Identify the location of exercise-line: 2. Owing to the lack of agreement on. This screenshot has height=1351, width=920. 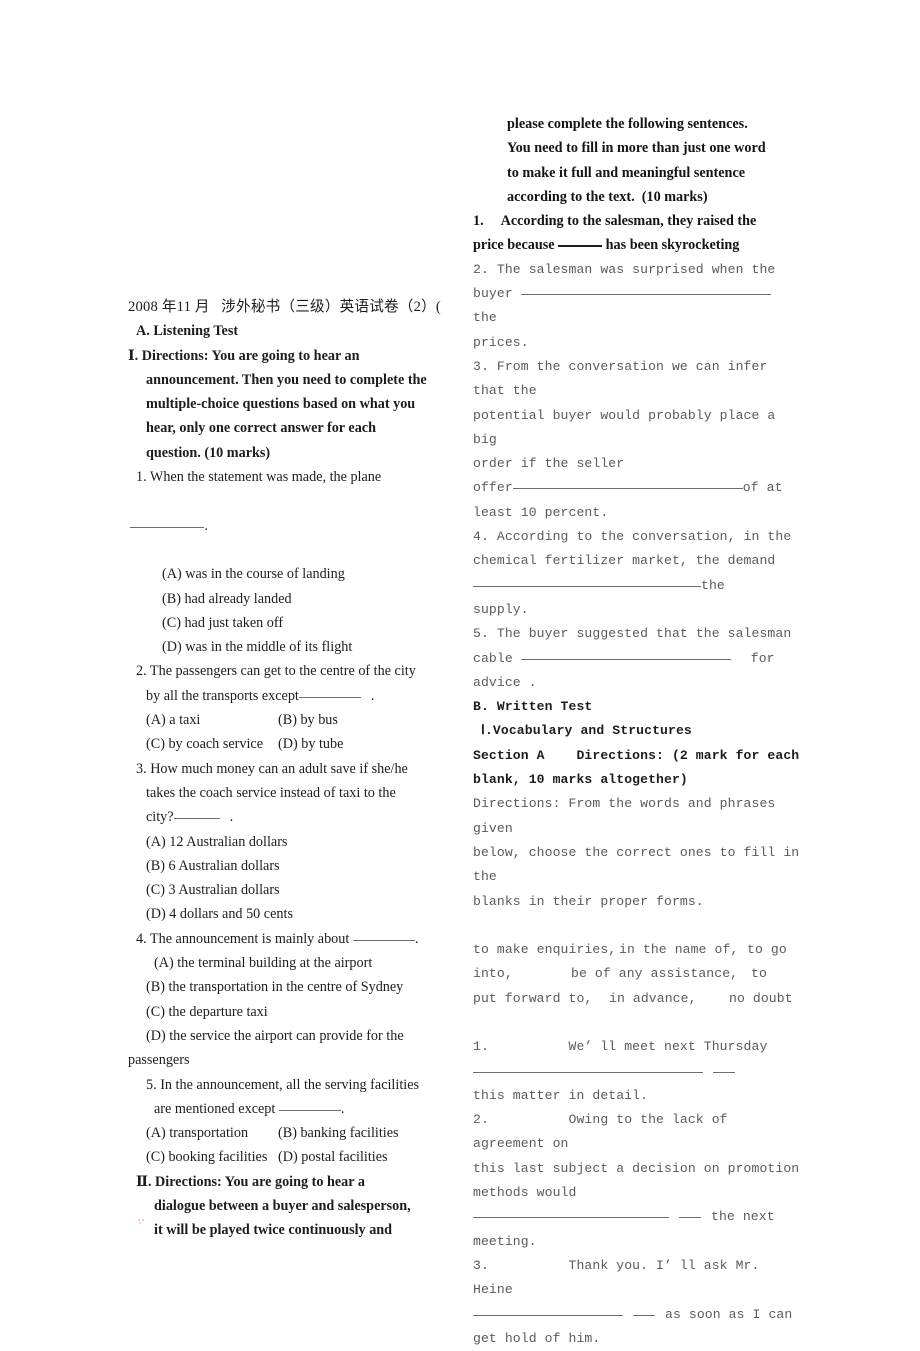
(604, 1132).